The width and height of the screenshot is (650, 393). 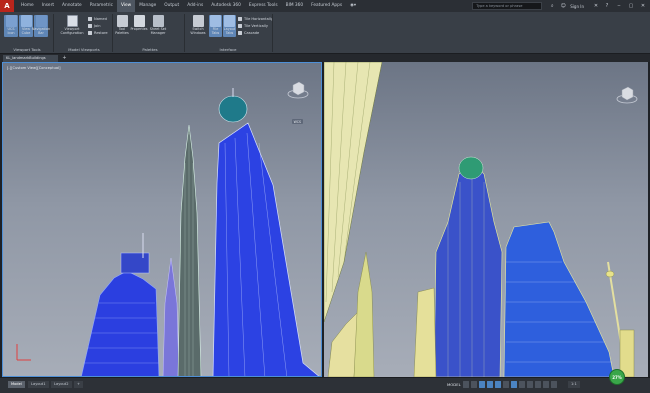 I want to click on isolate-icon, so click(x=530, y=384).